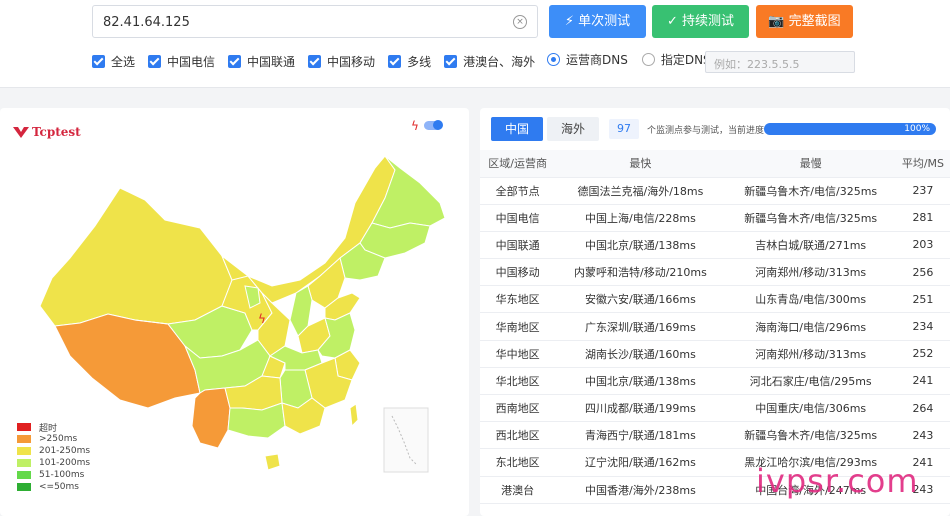 The width and height of the screenshot is (950, 516). What do you see at coordinates (573, 129) in the screenshot?
I see `tab-overseas: 海外` at bounding box center [573, 129].